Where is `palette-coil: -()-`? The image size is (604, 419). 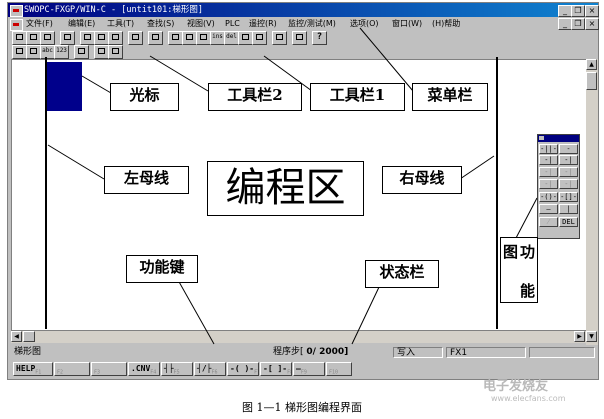
palette-coil: -()- is located at coordinates (548, 197).